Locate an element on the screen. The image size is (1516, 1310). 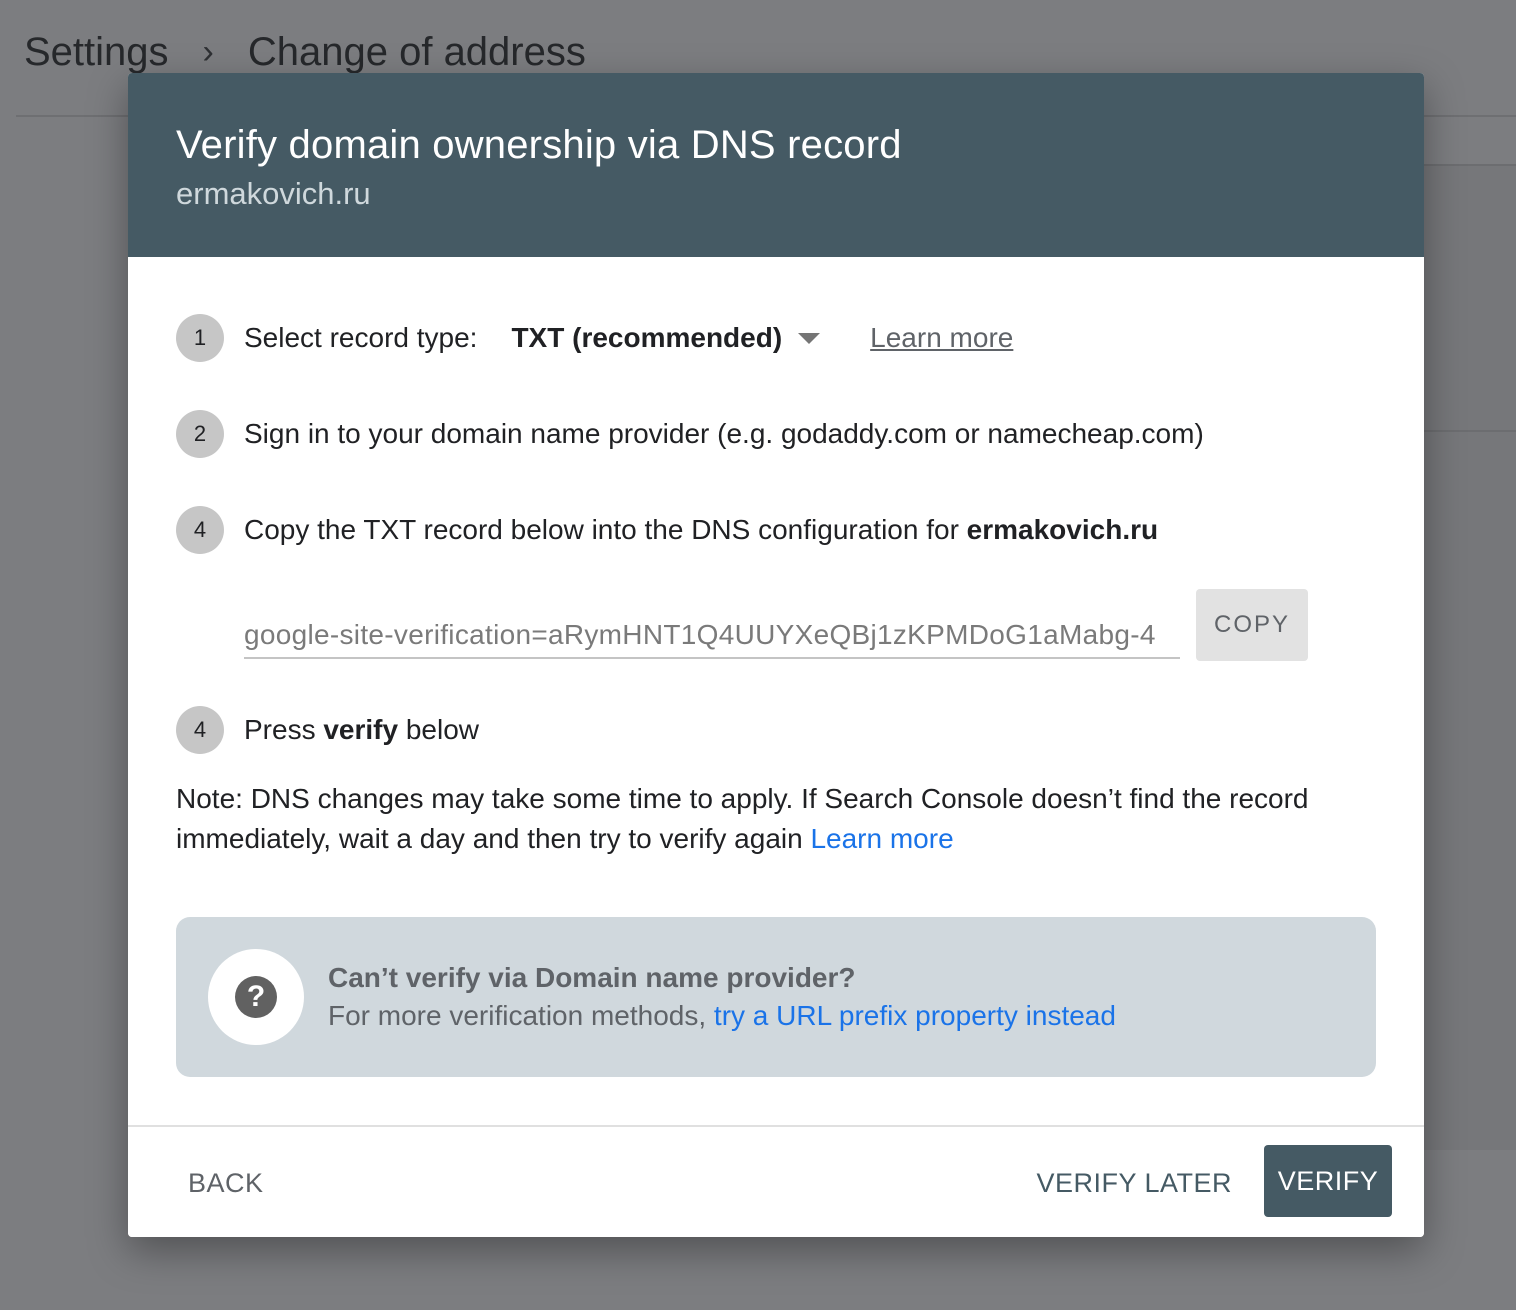
step-number: 2 is located at coordinates (200, 434).